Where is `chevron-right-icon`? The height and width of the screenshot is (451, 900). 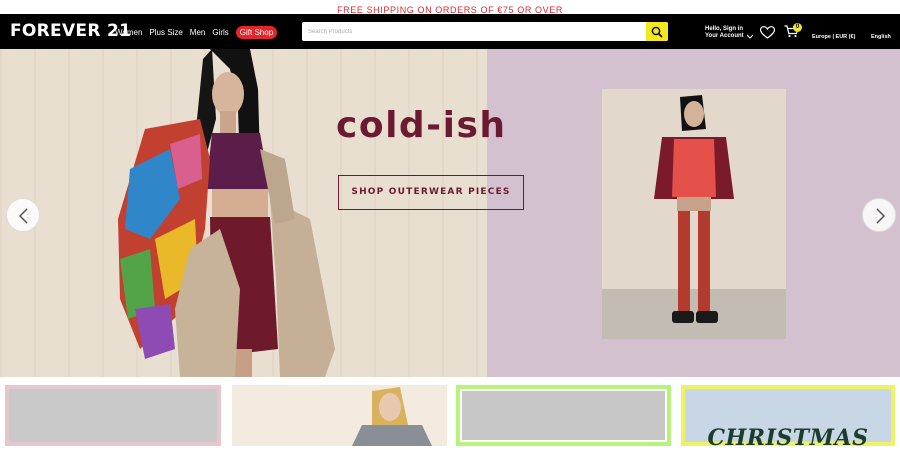
chevron-right-icon is located at coordinates (881, 216).